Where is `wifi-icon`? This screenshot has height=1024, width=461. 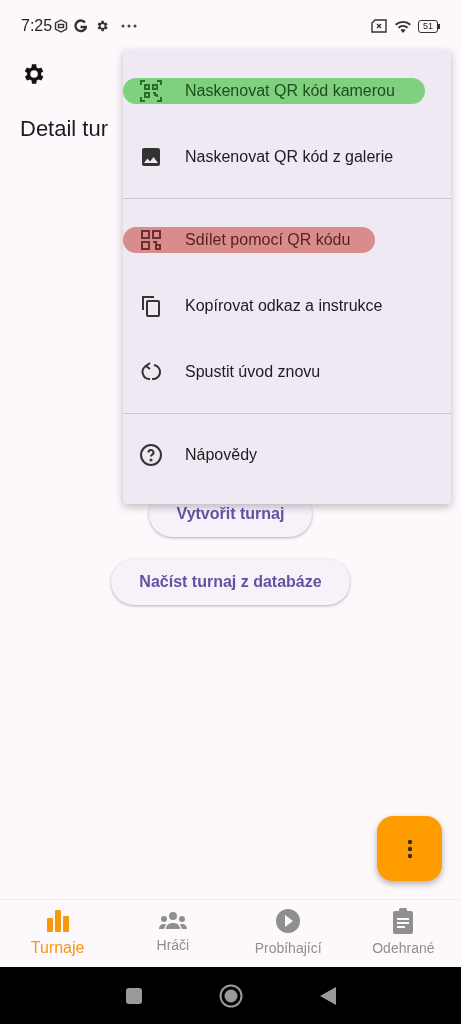
wifi-icon is located at coordinates (403, 26).